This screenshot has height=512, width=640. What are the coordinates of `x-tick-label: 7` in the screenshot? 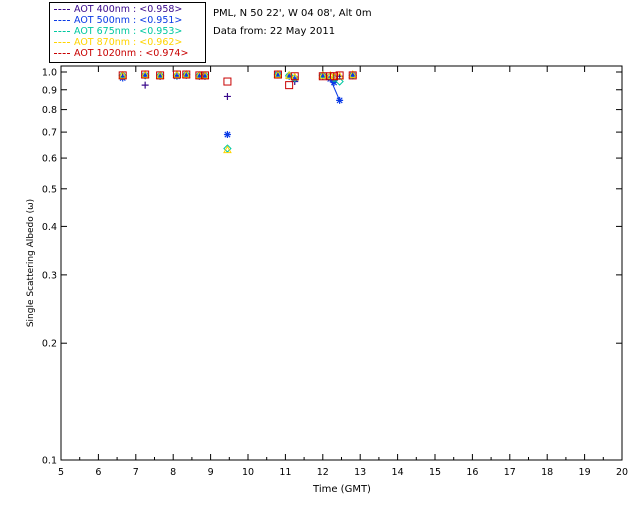 It's located at (136, 472).